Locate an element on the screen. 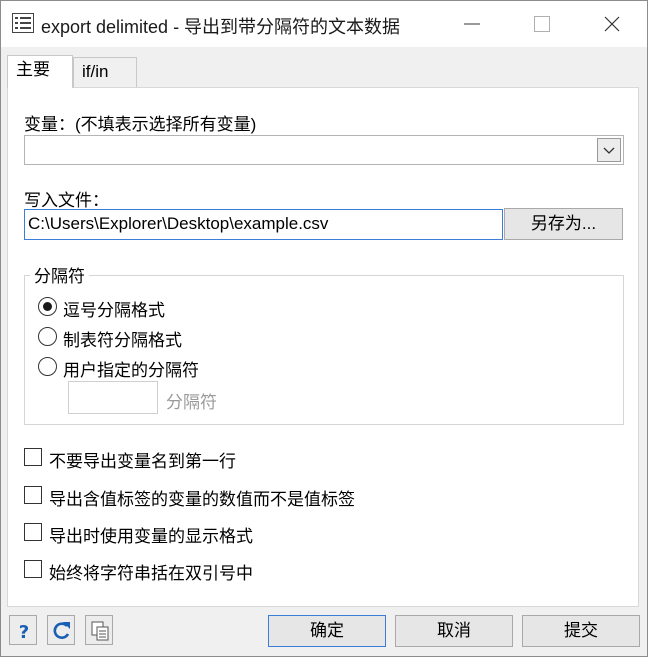  cancel-button: 取消 is located at coordinates (454, 631).